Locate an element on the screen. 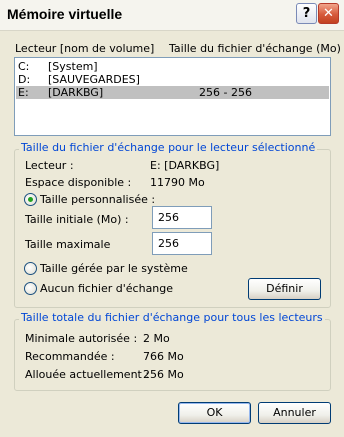  ok-button: OK is located at coordinates (214, 413).